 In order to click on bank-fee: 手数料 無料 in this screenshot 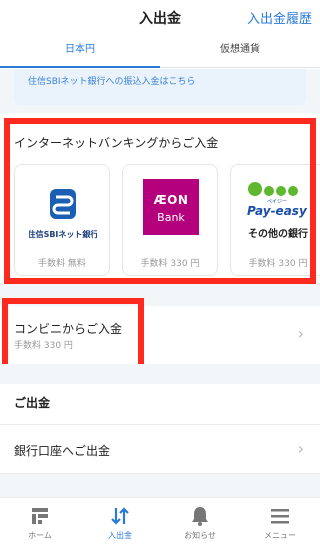, I will do `click(62, 264)`.